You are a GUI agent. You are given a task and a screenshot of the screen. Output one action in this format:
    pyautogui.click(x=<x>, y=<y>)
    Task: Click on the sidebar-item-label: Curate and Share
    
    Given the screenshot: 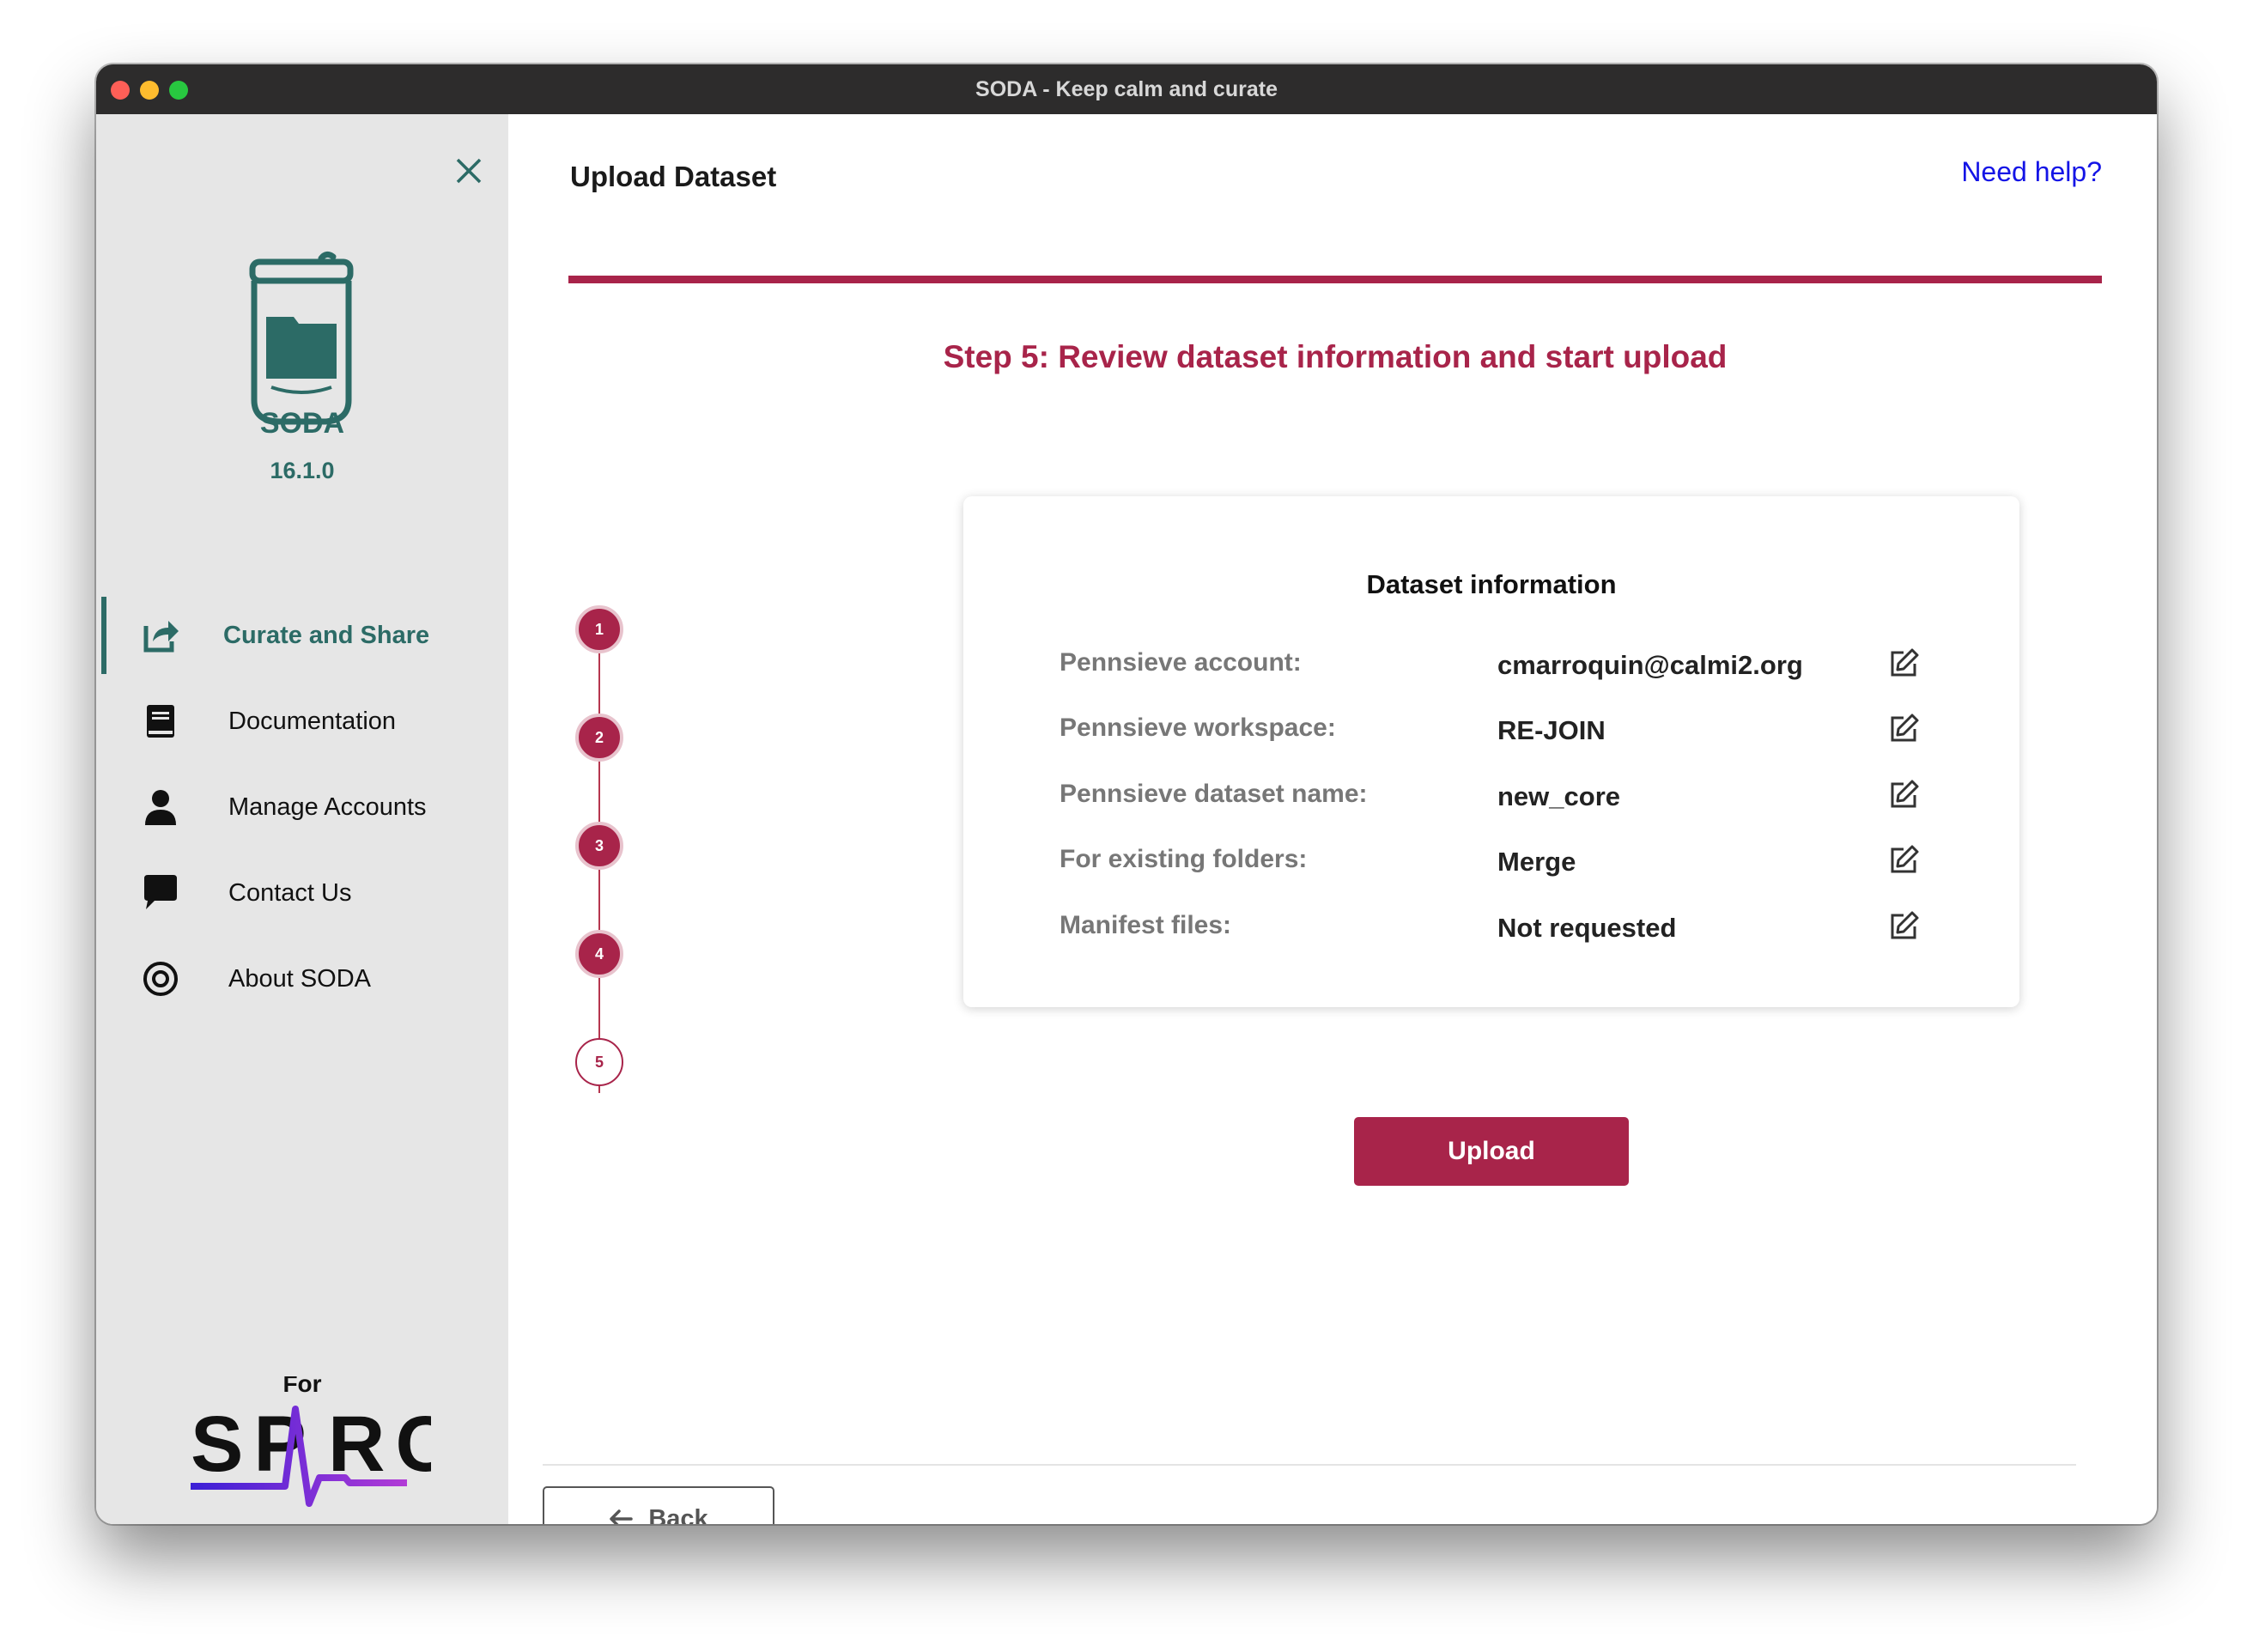 What is the action you would take?
    pyautogui.click(x=326, y=635)
    